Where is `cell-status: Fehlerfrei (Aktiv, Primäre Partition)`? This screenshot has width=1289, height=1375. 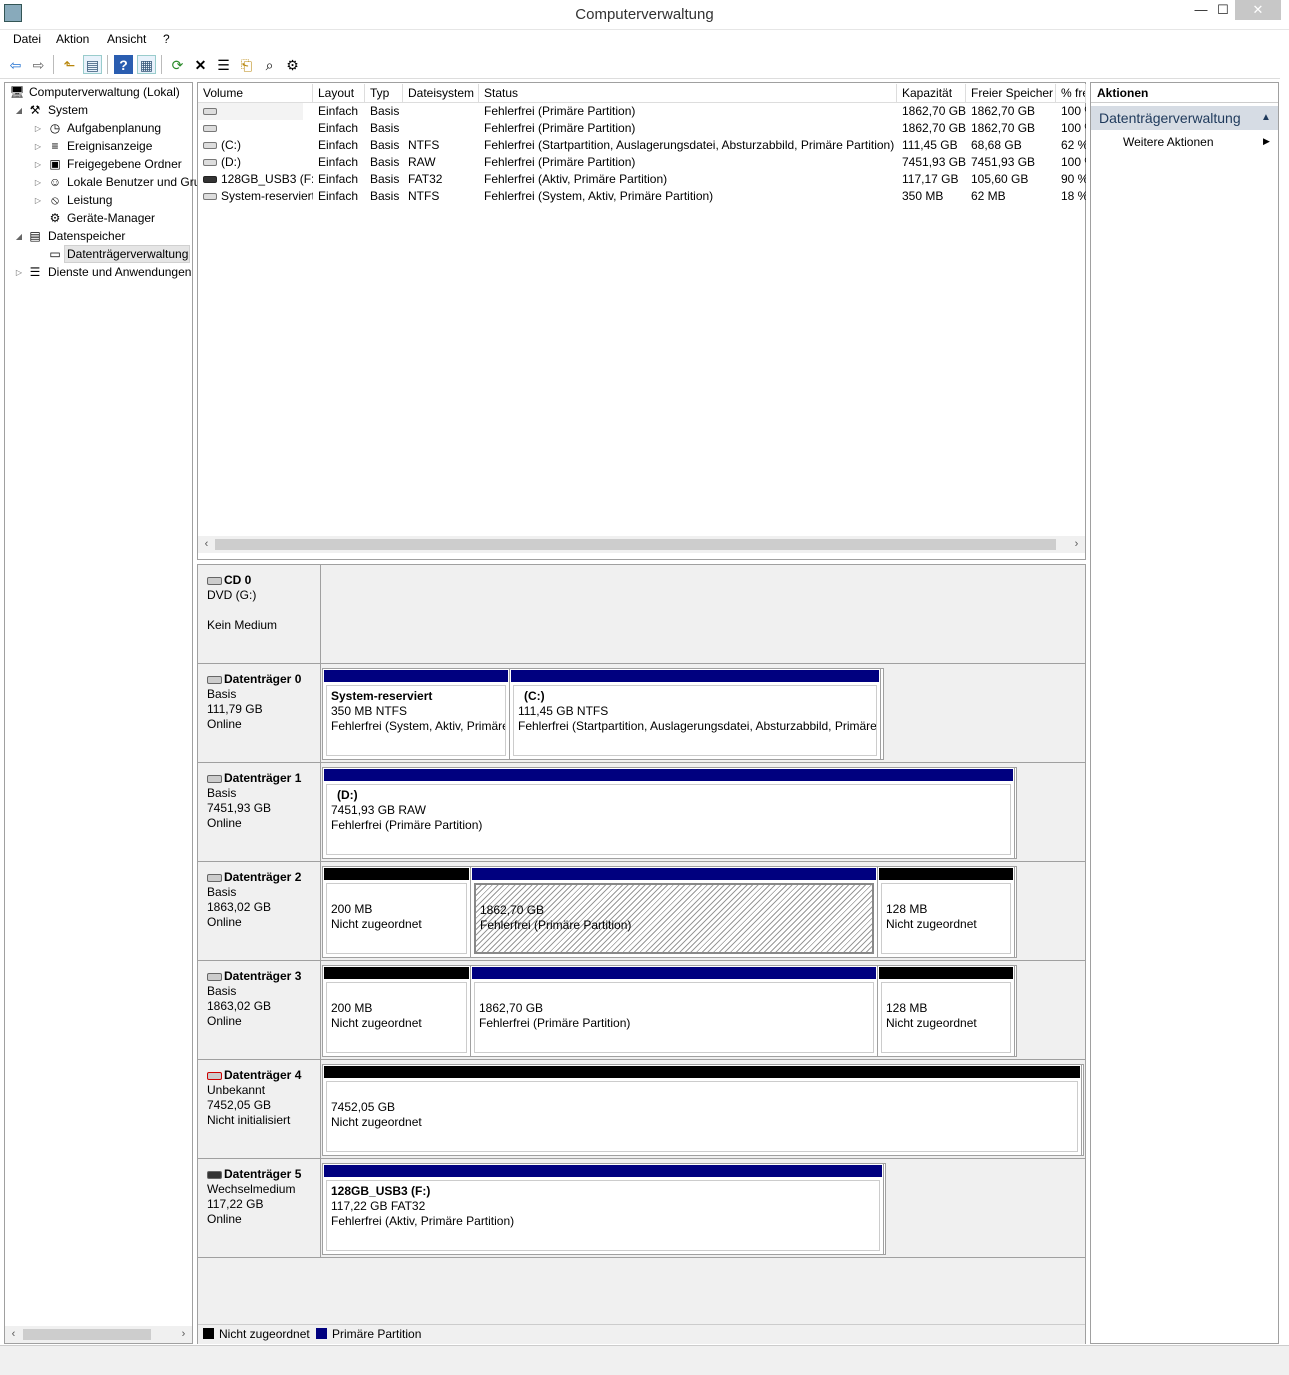
cell-status: Fehlerfrei (Aktiv, Primäre Partition) is located at coordinates (576, 179).